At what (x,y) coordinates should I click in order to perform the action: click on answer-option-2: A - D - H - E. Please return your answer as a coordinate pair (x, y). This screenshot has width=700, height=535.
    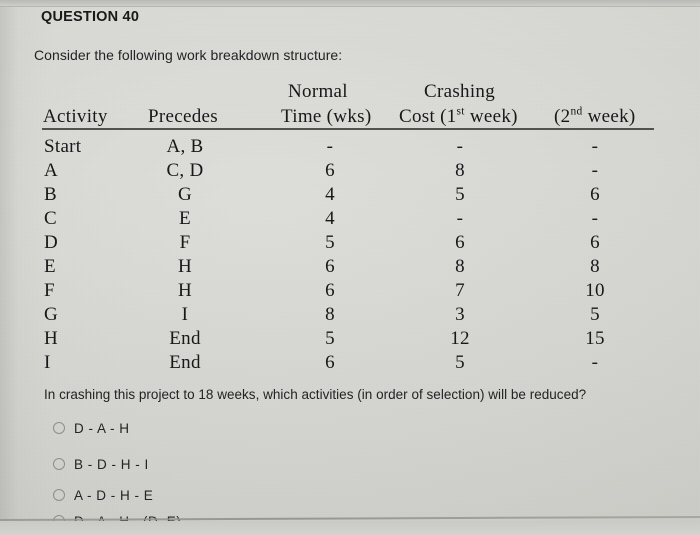
    Looking at the image, I should click on (103, 495).